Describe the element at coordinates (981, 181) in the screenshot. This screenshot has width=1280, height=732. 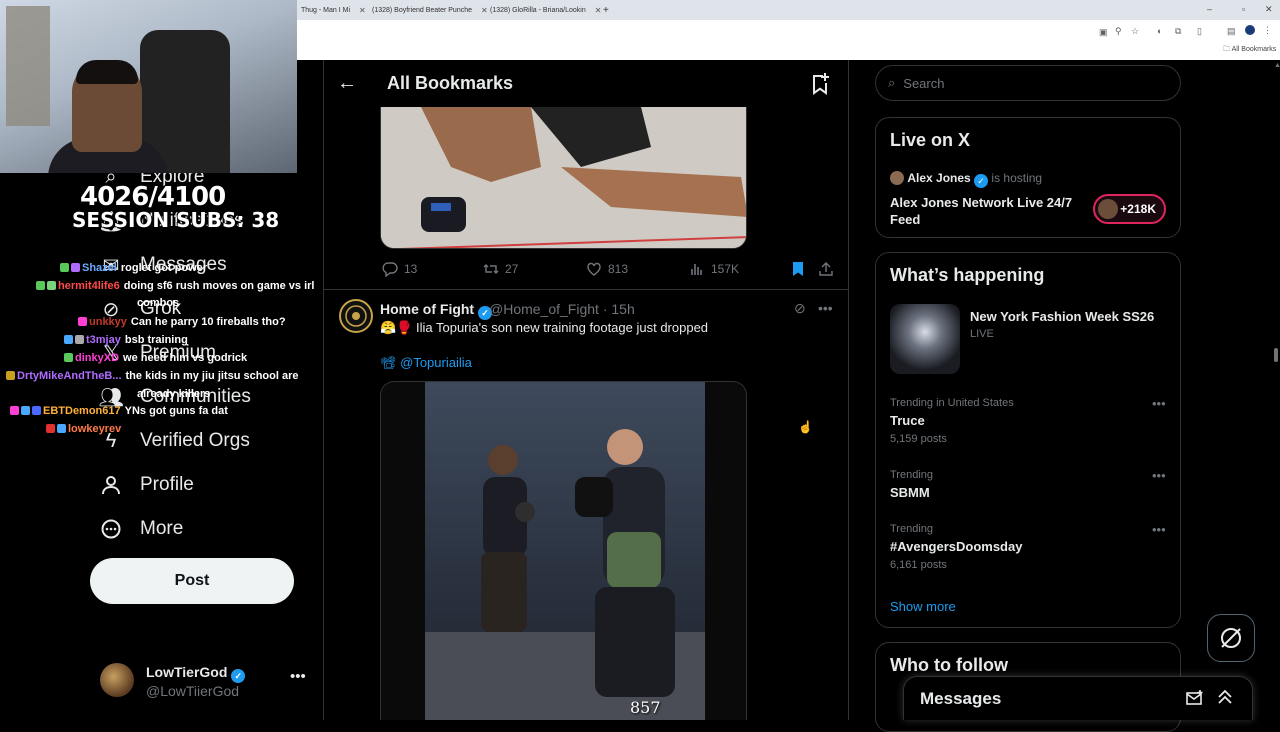
I see `verified-badge-icon: ✓` at that location.